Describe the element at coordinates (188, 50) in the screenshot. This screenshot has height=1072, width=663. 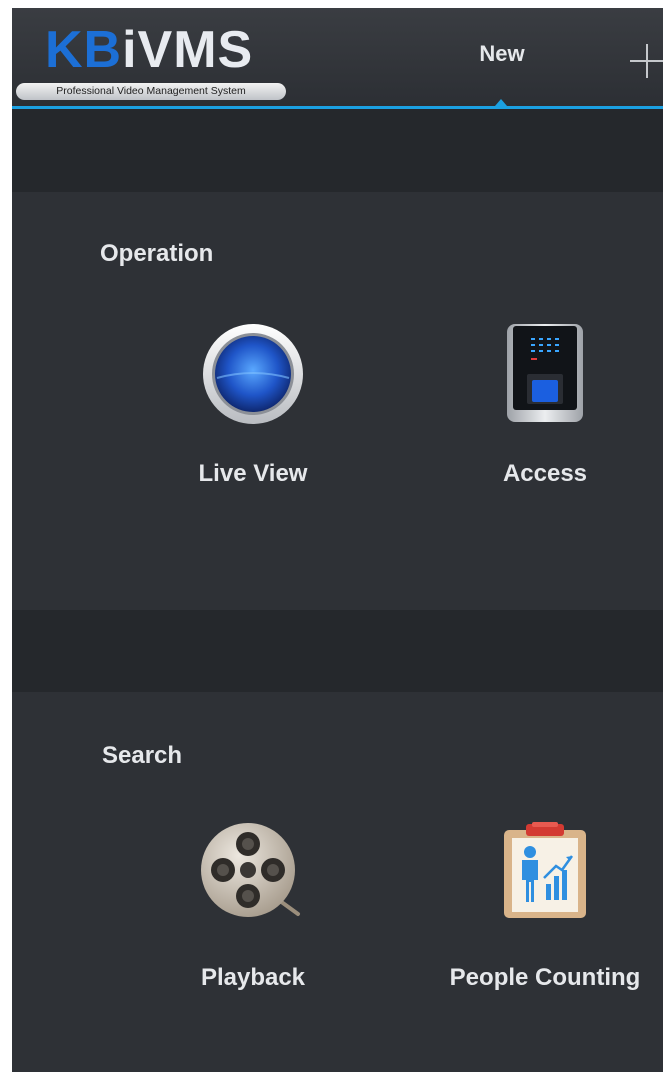
I see `logo-ivms-text: iVMS` at that location.